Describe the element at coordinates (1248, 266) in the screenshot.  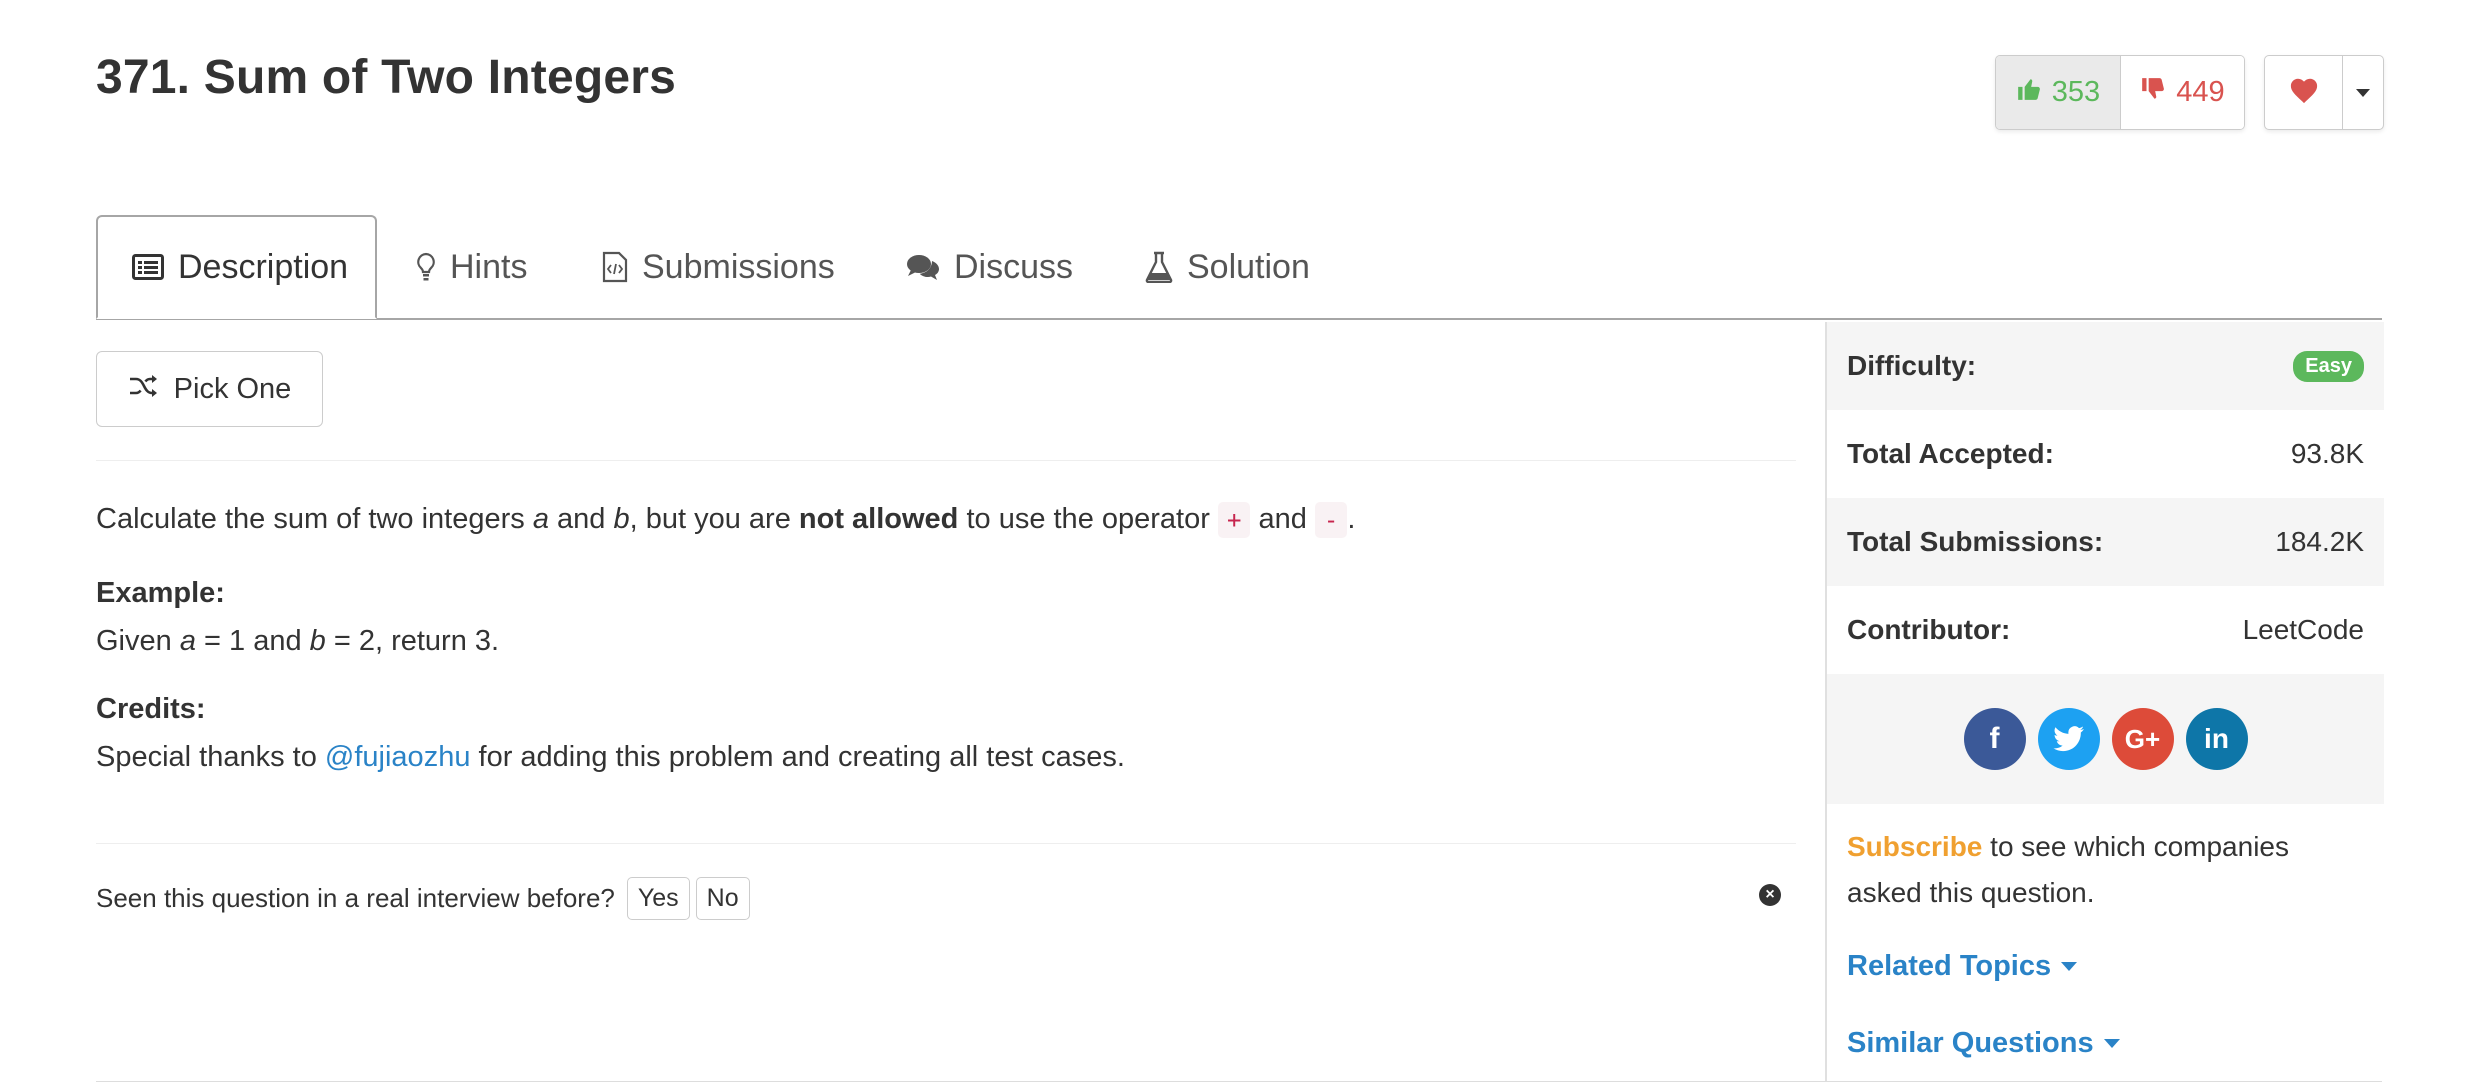
I see `tab-label: Solution` at that location.